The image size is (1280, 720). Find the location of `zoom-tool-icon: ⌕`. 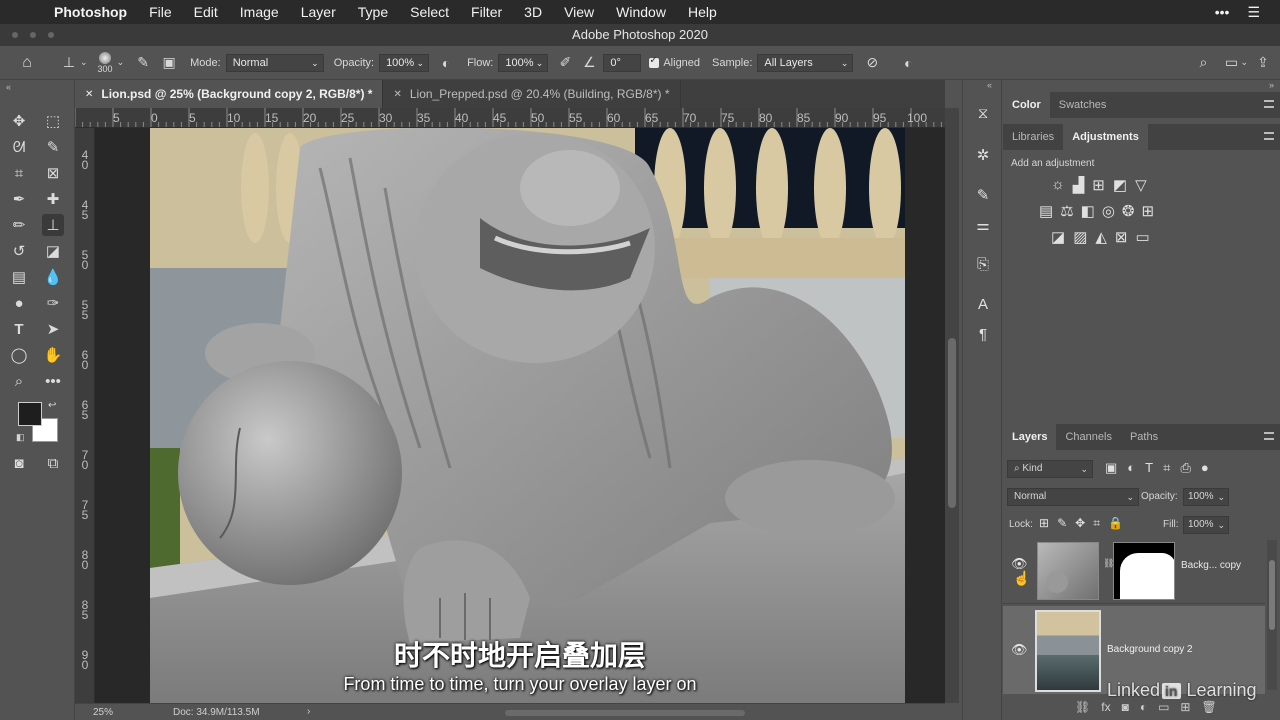

zoom-tool-icon: ⌕ is located at coordinates (19, 381).